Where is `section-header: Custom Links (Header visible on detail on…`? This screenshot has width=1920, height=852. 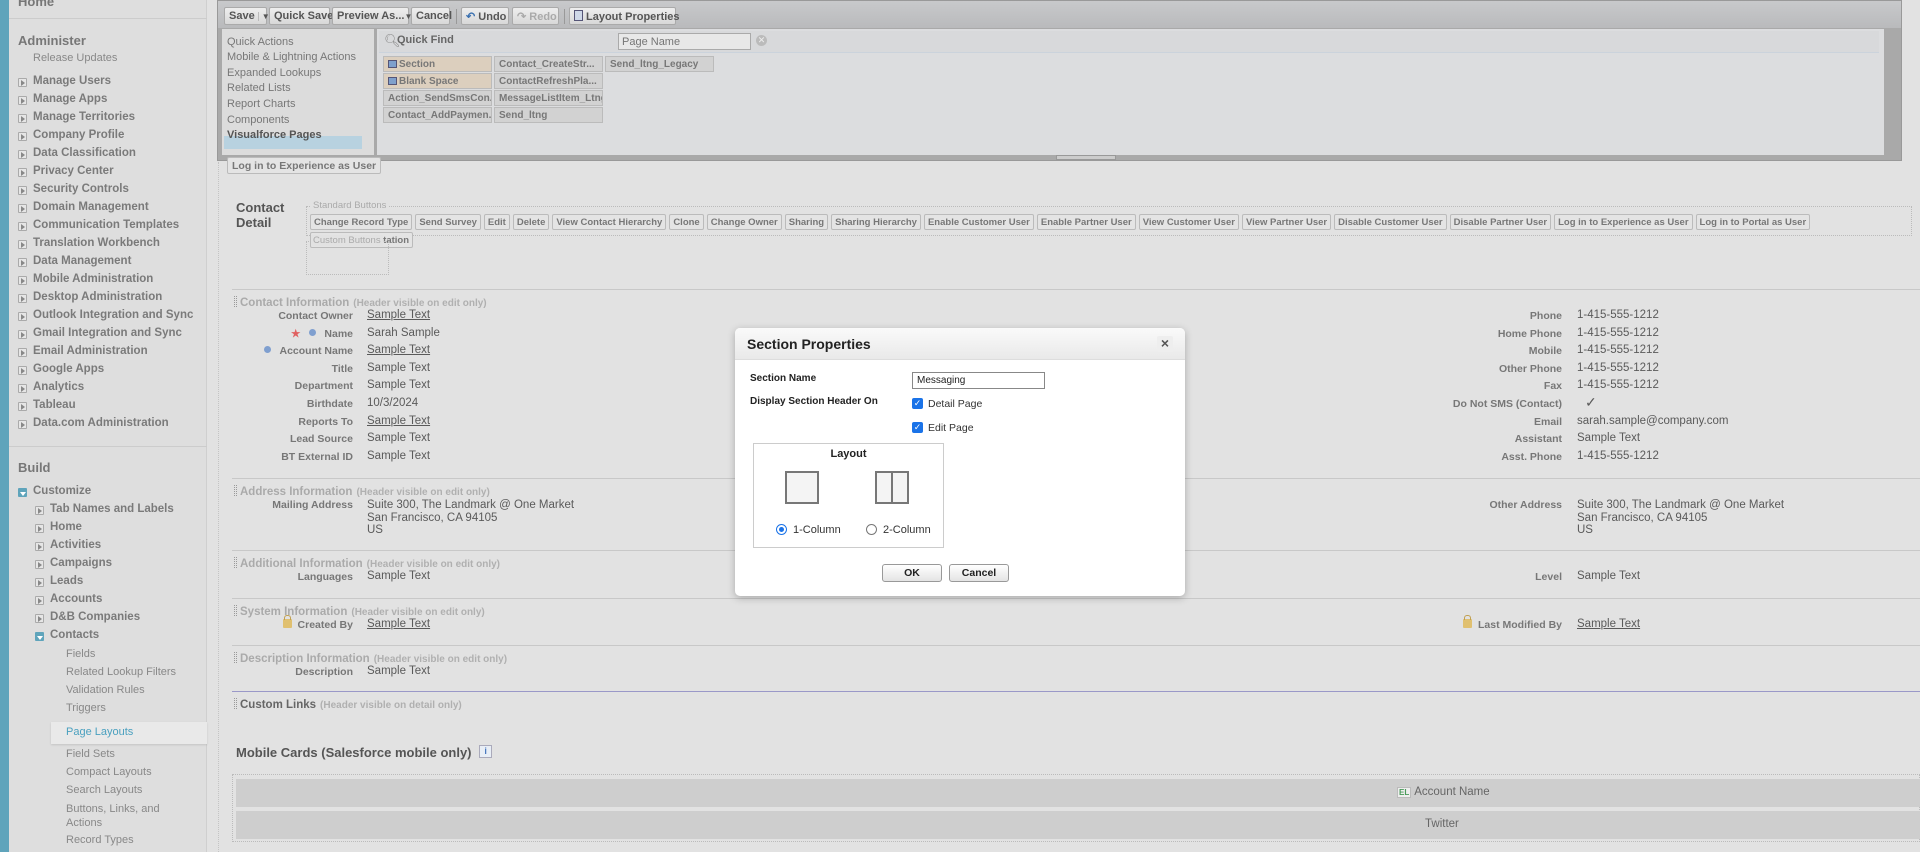
section-header: Custom Links (Header visible on detail on… is located at coordinates (348, 704).